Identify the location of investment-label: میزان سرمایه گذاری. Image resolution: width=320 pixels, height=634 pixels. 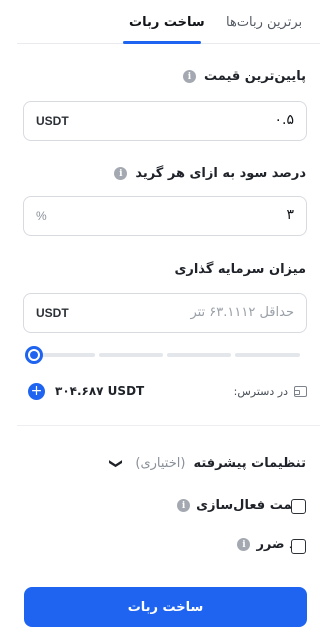
(240, 269).